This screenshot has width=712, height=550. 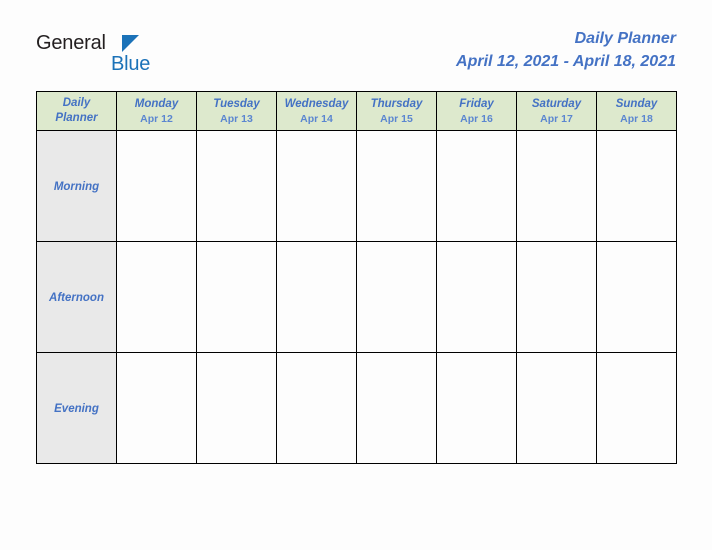 What do you see at coordinates (76, 103) in the screenshot?
I see `corner-label-line1: Daily` at bounding box center [76, 103].